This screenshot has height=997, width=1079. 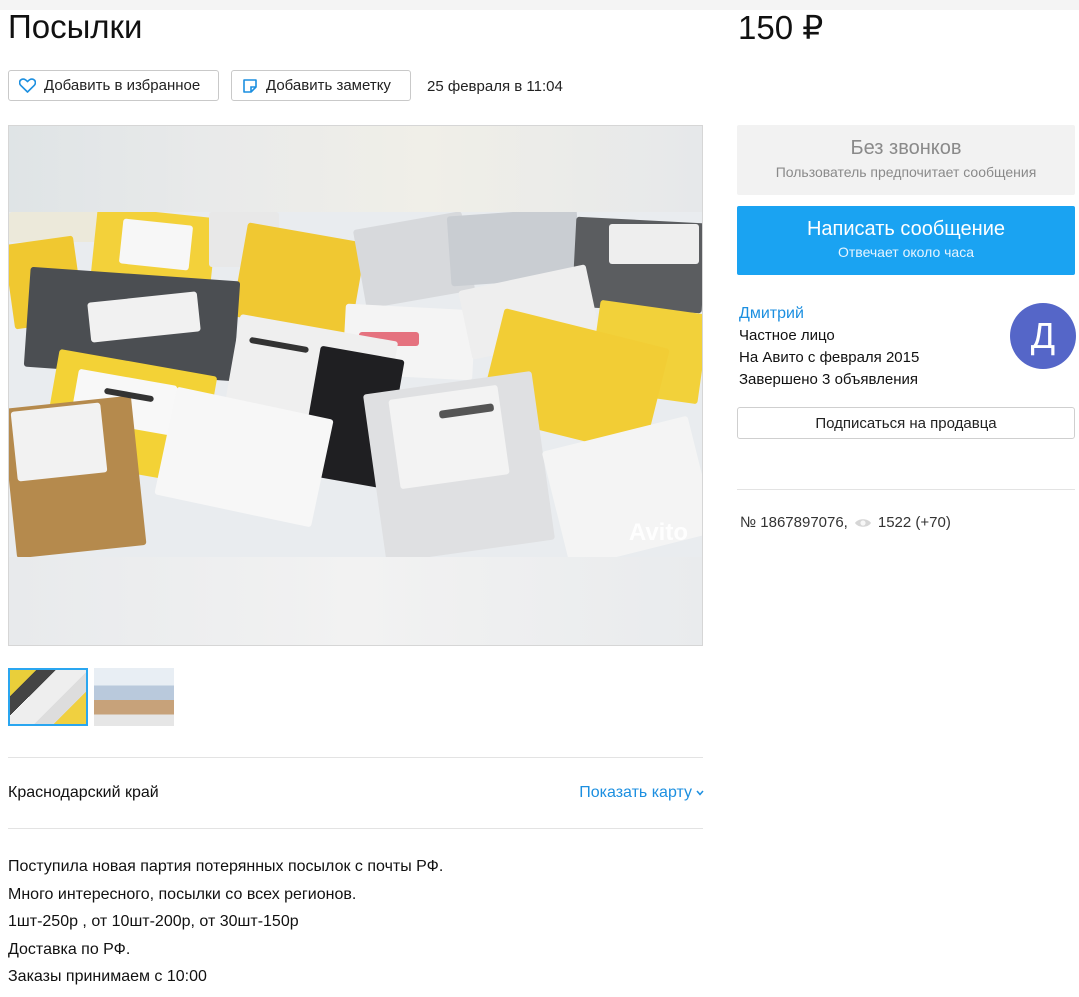 I want to click on listing-date: 25 февраля в 11:04, so click(x=495, y=86).